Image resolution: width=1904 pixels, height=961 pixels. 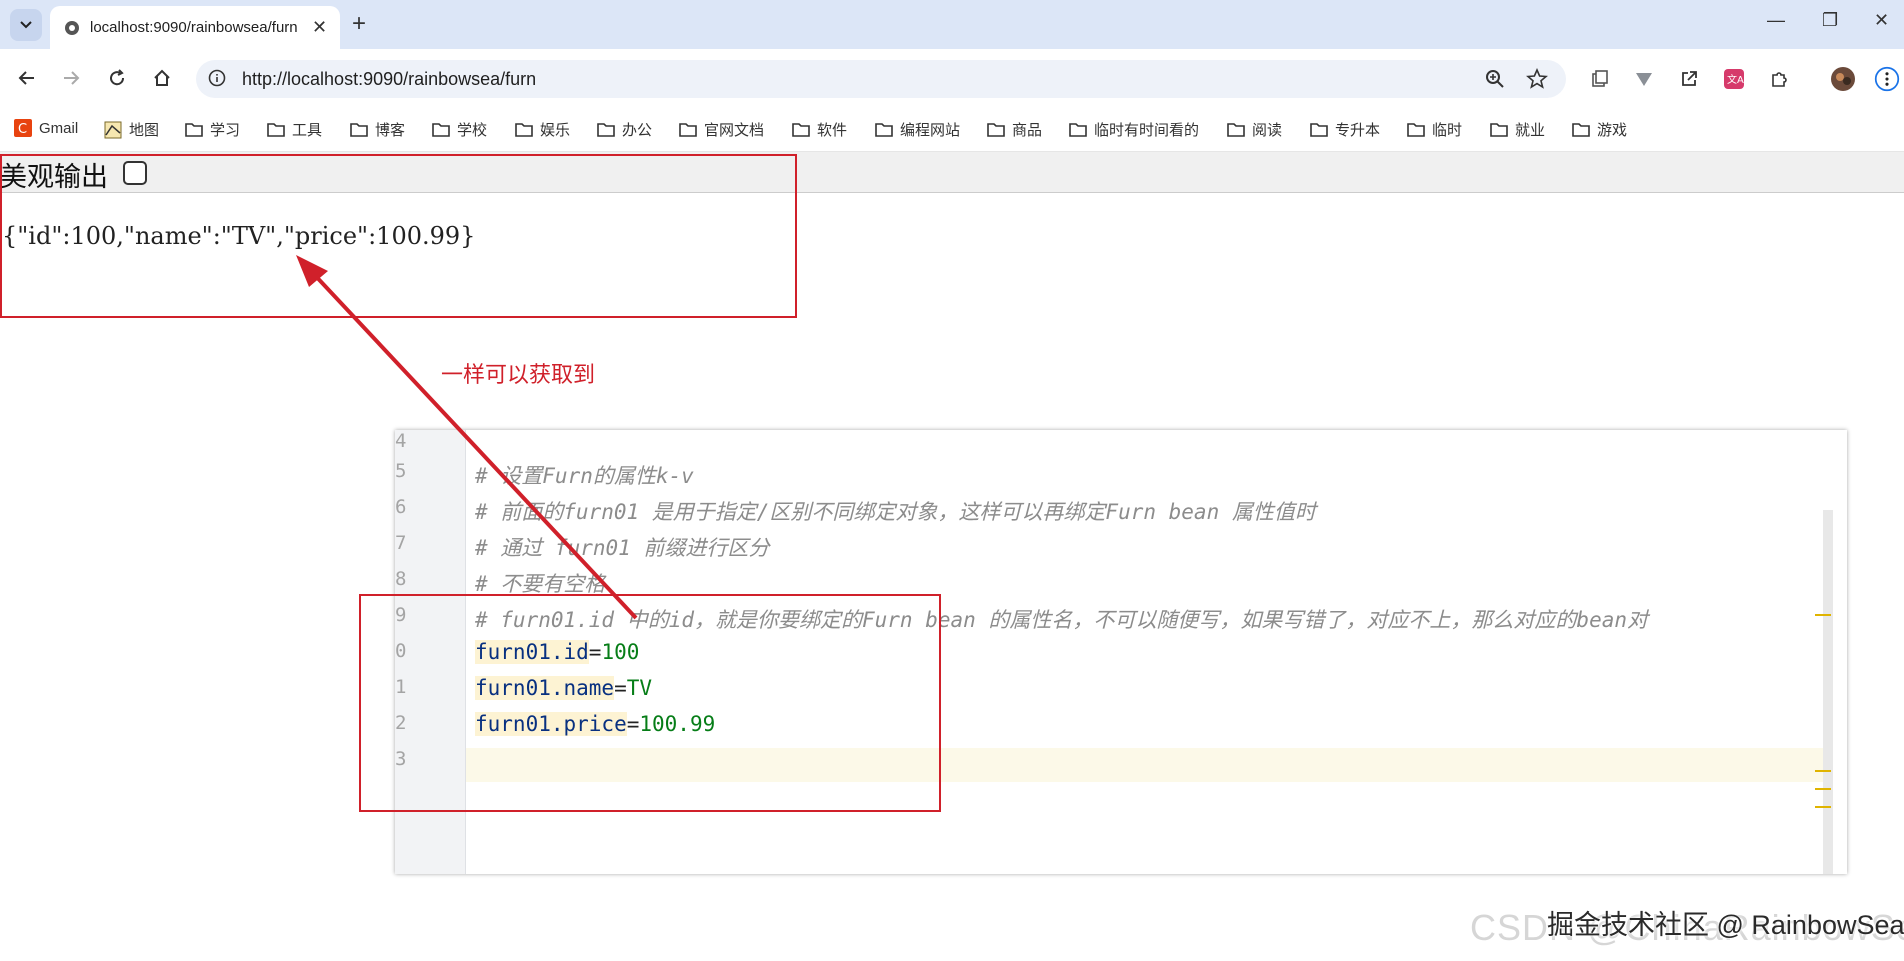 I want to click on forward-arrow-icon, so click(x=72, y=78).